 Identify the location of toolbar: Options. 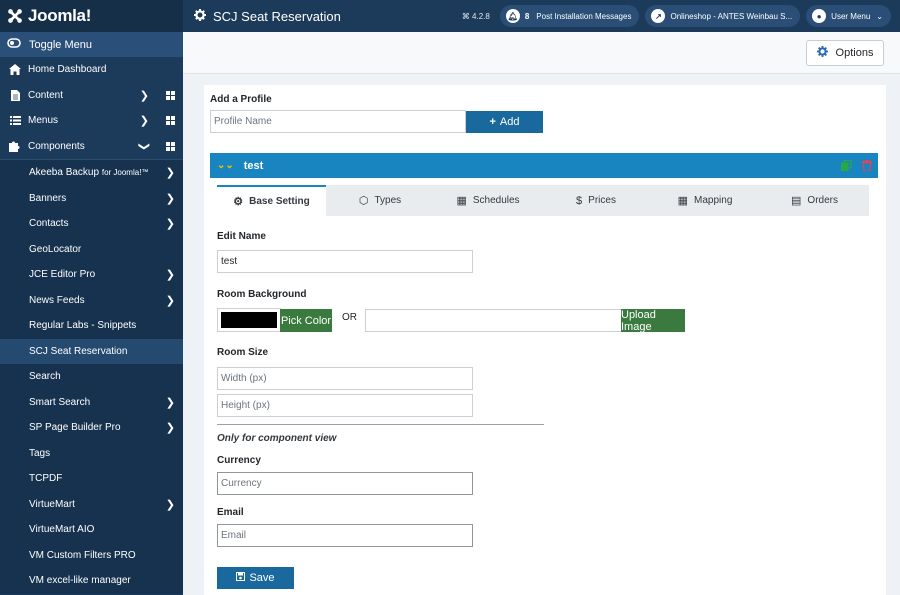
(541, 53).